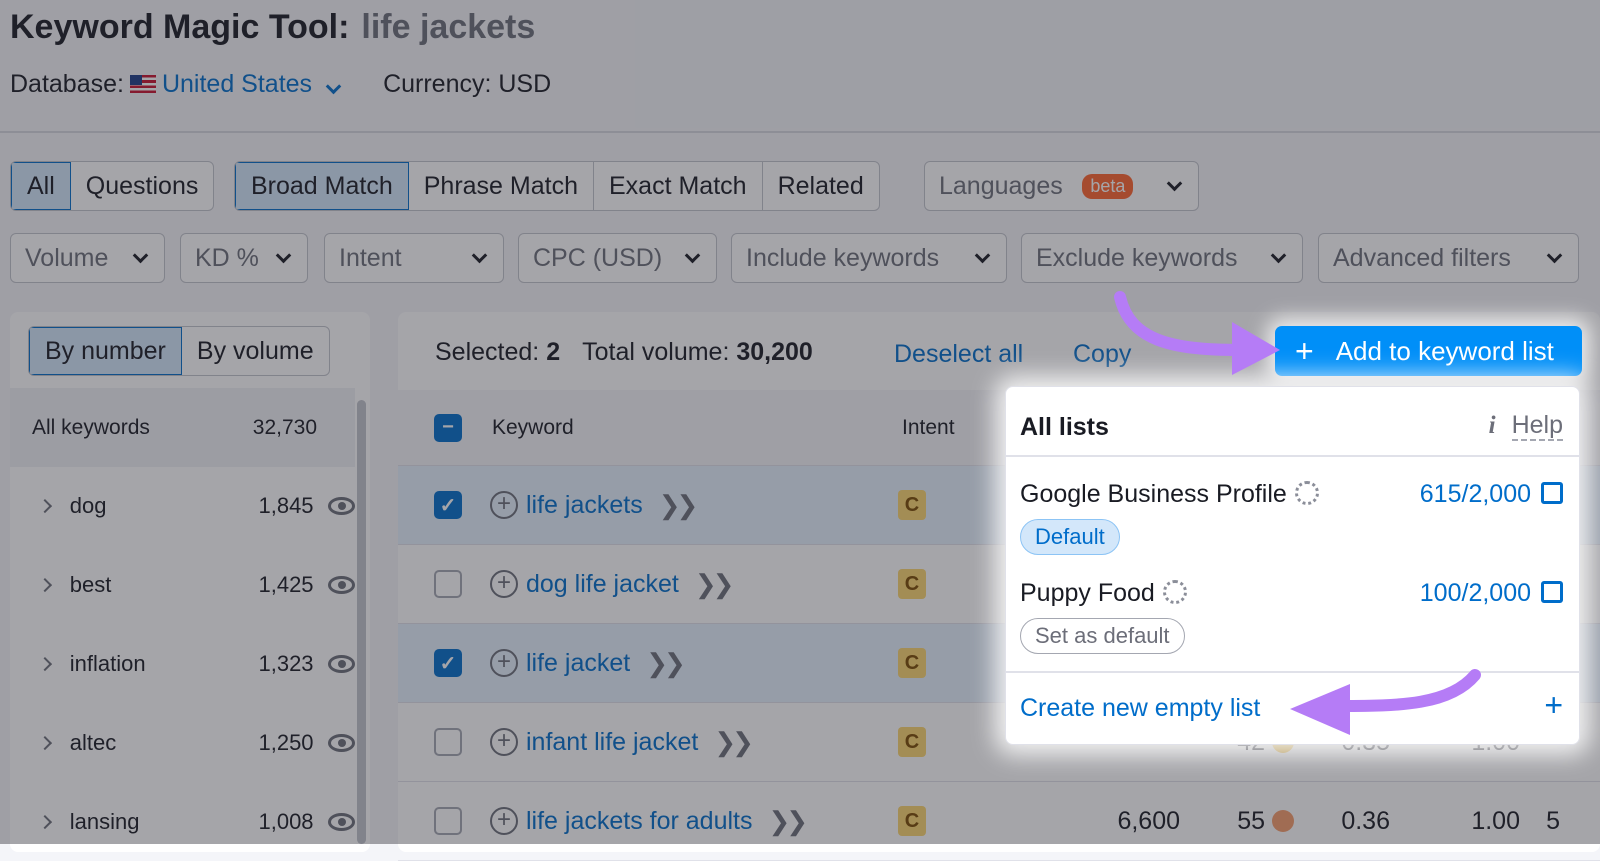  What do you see at coordinates (1407, 690) in the screenshot?
I see `arrow-to-create-list` at bounding box center [1407, 690].